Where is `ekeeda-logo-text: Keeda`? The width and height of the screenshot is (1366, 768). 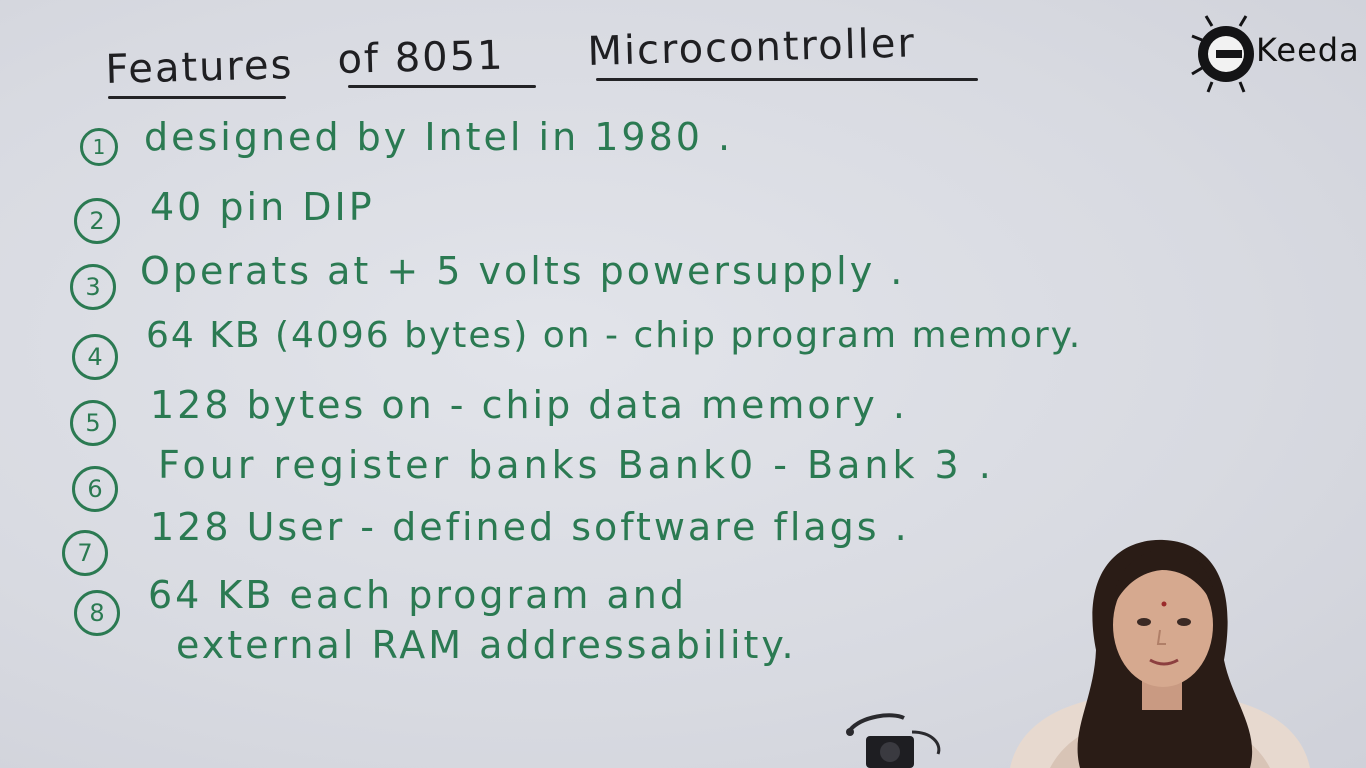
ekeeda-logo-text: Keeda is located at coordinates (1308, 50).